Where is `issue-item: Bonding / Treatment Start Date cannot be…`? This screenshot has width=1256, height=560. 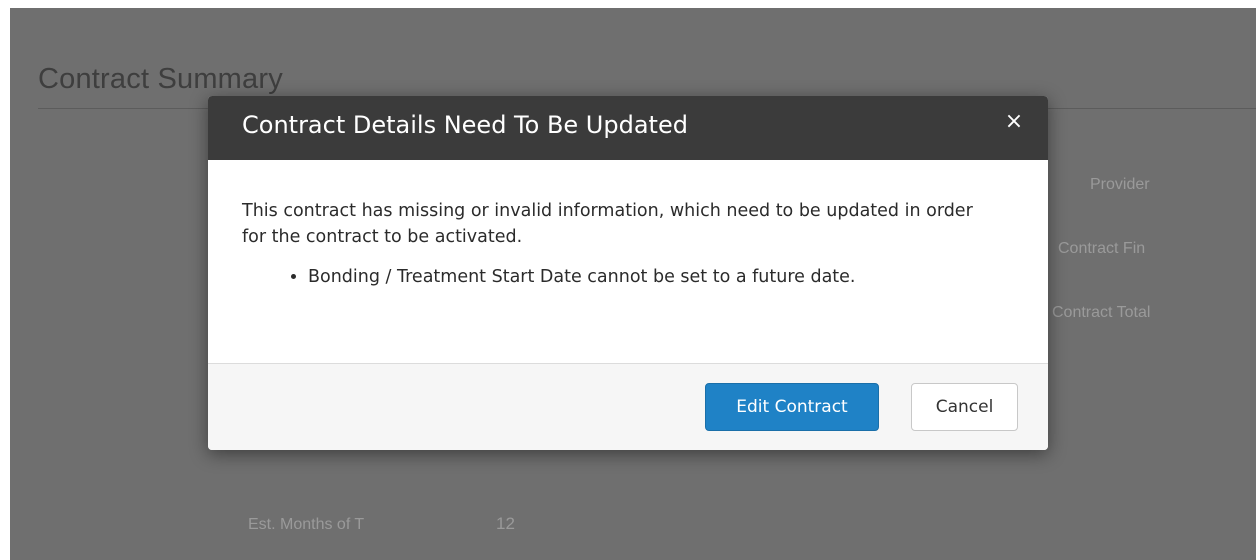
issue-item: Bonding / Treatment Start Date cannot be… is located at coordinates (661, 277).